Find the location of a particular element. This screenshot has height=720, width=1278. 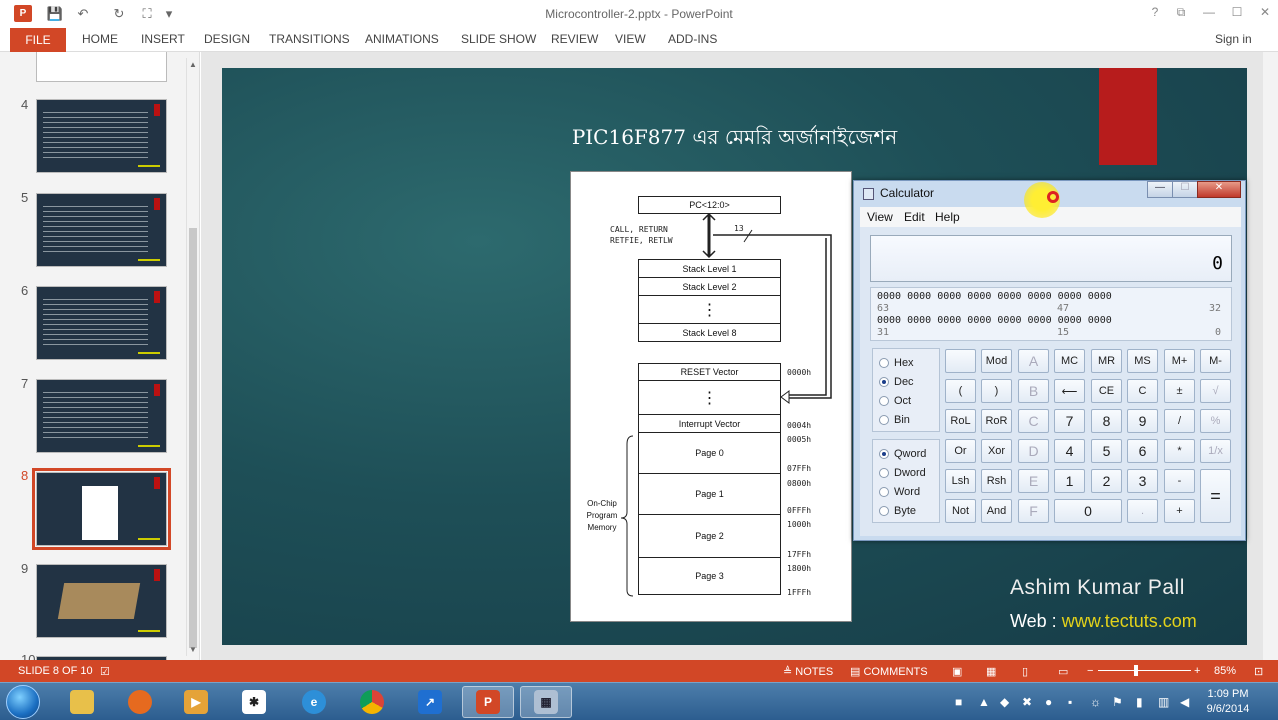

key-add: + is located at coordinates (1179, 511).